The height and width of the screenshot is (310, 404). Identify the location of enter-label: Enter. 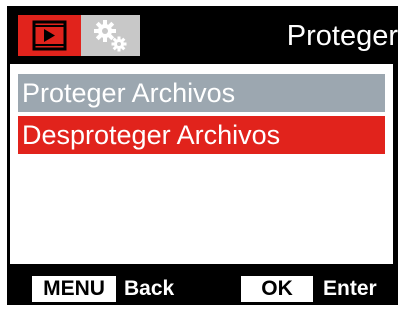
(350, 288).